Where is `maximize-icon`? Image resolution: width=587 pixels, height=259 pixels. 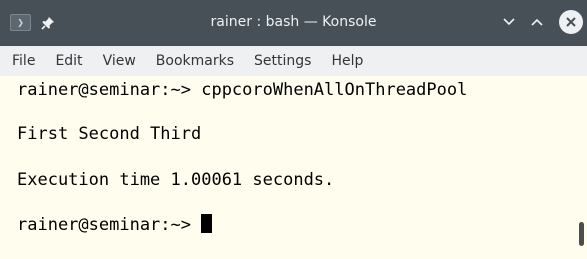 maximize-icon is located at coordinates (537, 22).